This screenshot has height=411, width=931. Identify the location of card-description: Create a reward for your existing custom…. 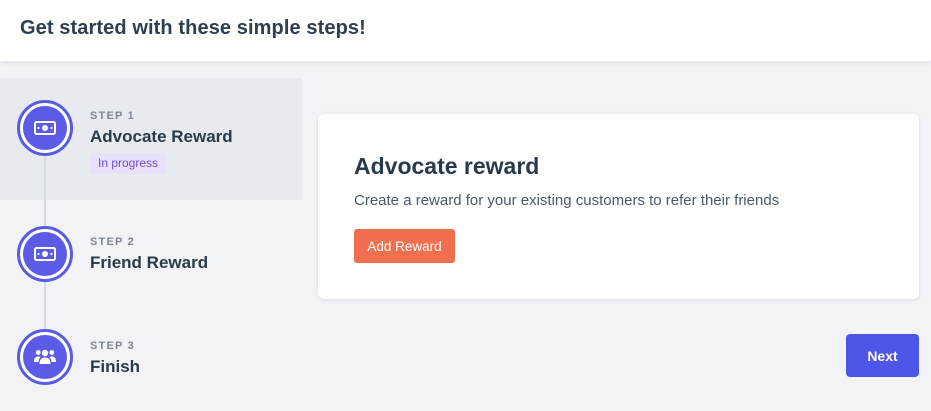
(567, 200).